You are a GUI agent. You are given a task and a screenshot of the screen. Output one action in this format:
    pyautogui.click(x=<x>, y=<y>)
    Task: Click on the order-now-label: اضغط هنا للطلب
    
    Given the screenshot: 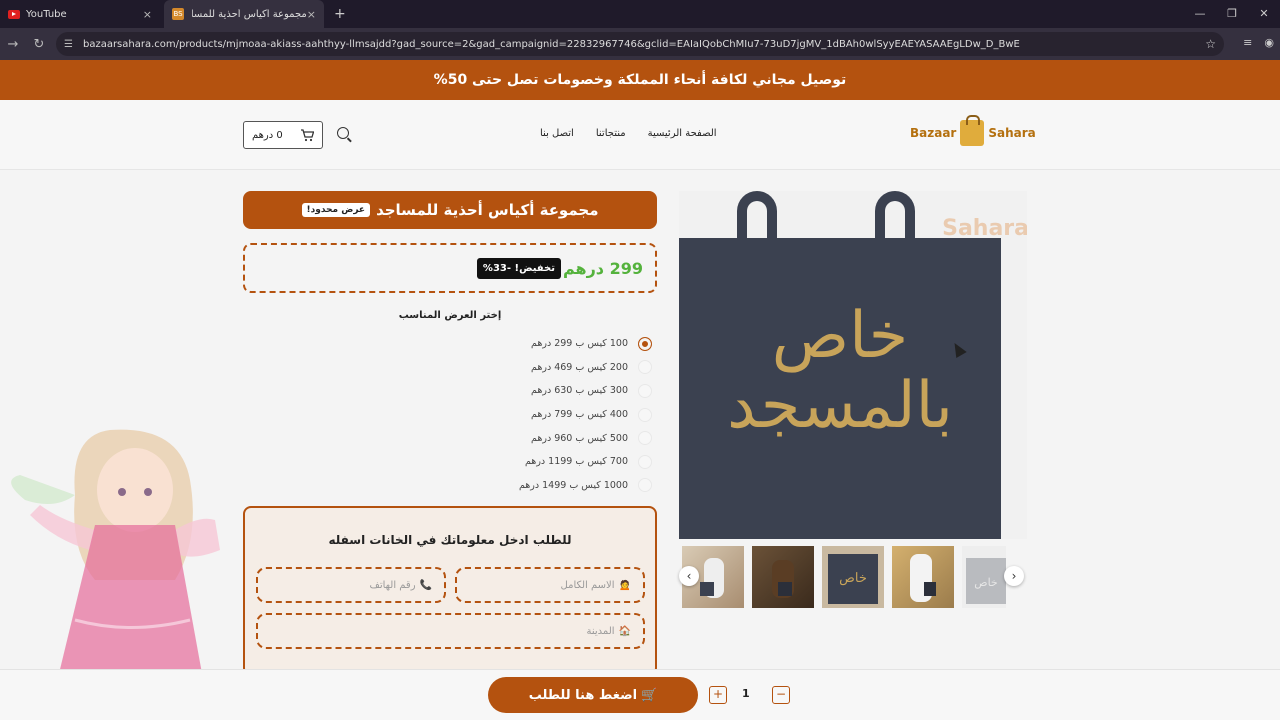 What is the action you would take?
    pyautogui.click(x=583, y=695)
    